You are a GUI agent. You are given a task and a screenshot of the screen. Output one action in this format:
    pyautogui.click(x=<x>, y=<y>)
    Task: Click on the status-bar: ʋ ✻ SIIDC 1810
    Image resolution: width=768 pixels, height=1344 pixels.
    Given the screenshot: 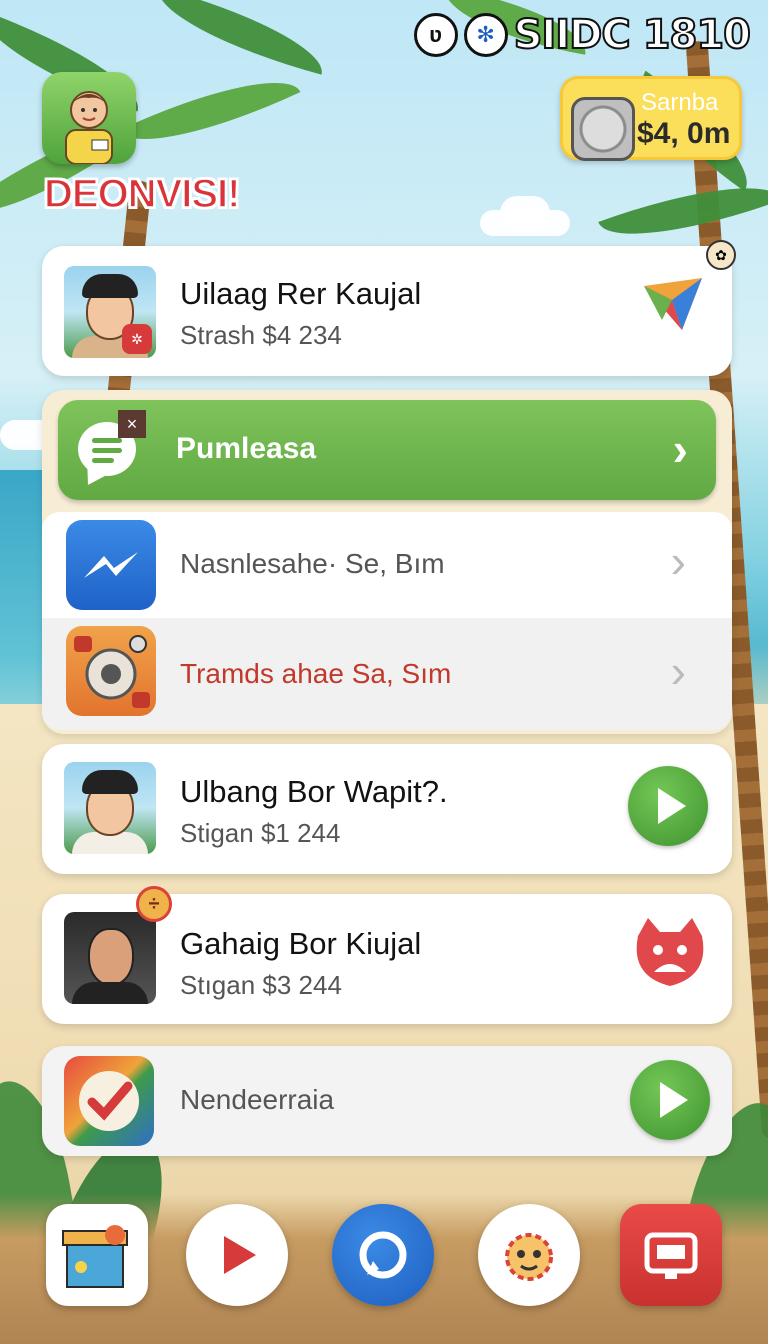 What is the action you would take?
    pyautogui.click(x=582, y=35)
    